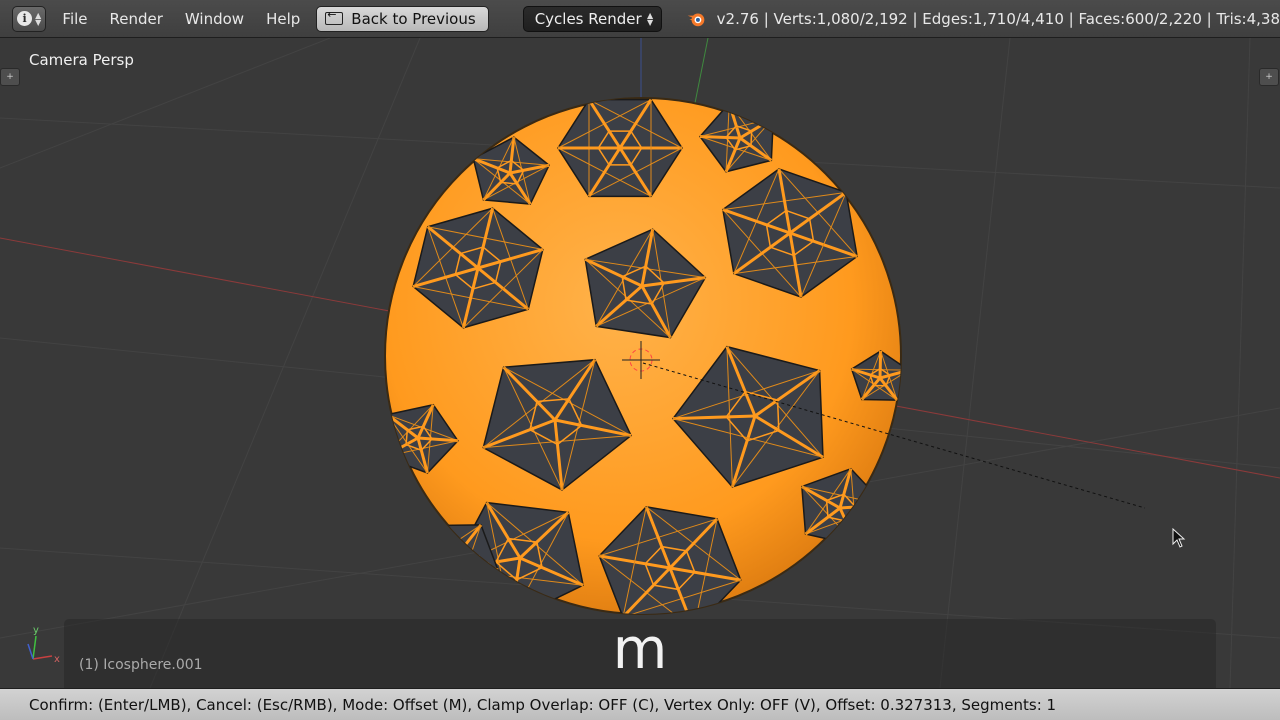 The image size is (1280, 720). Describe the element at coordinates (334, 16) in the screenshot. I see `back-arrow-icon` at that location.